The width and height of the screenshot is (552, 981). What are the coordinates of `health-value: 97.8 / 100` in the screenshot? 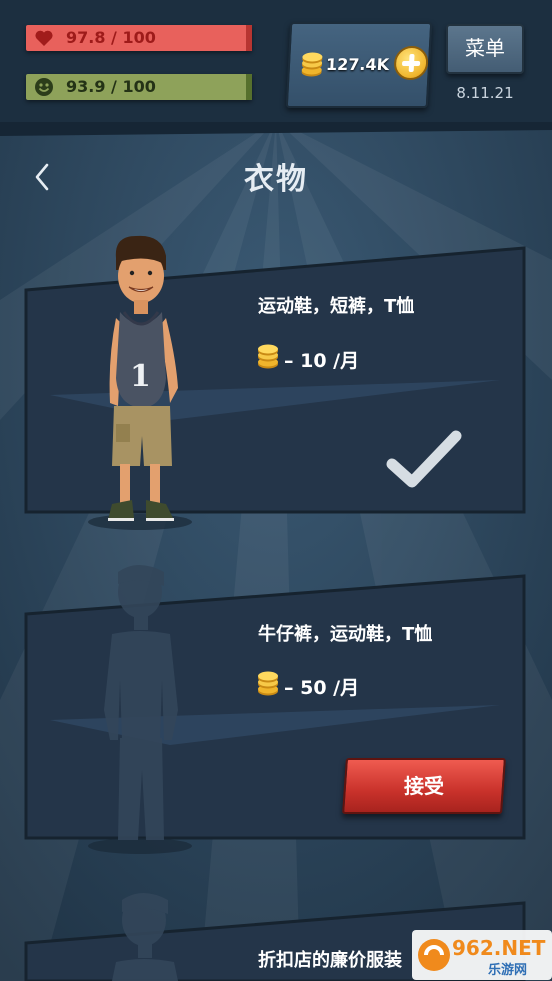 It's located at (111, 37).